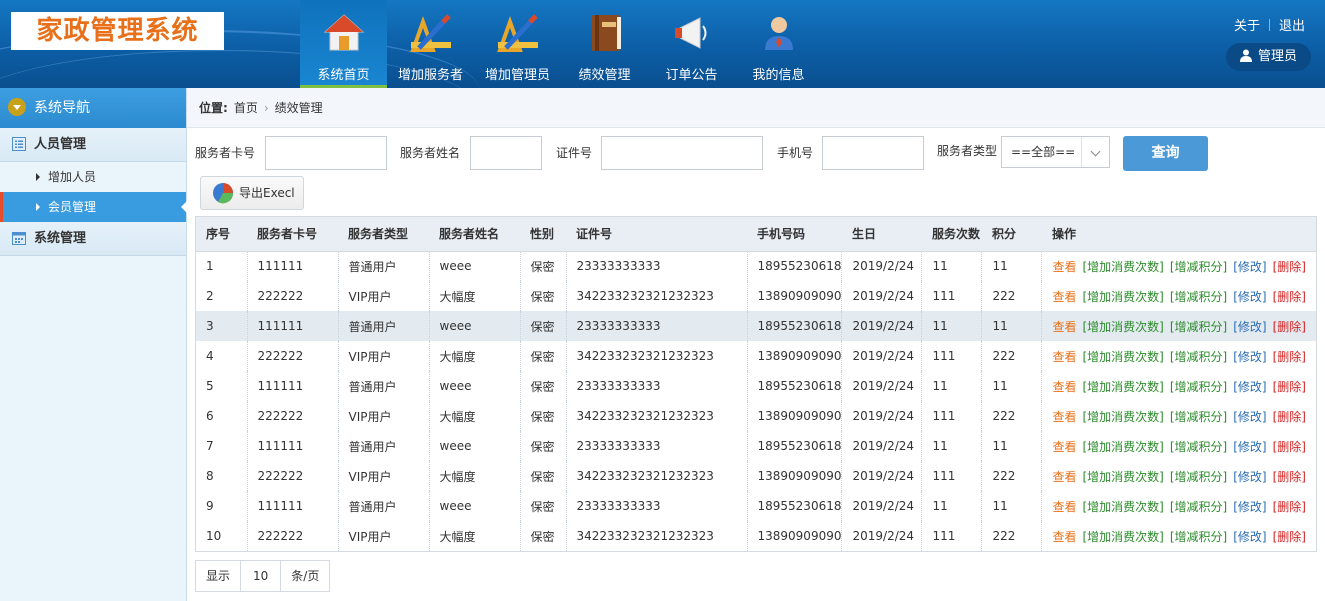 The image size is (1325, 601). Describe the element at coordinates (1012, 416) in the screenshot. I see `table-cell: 222` at that location.